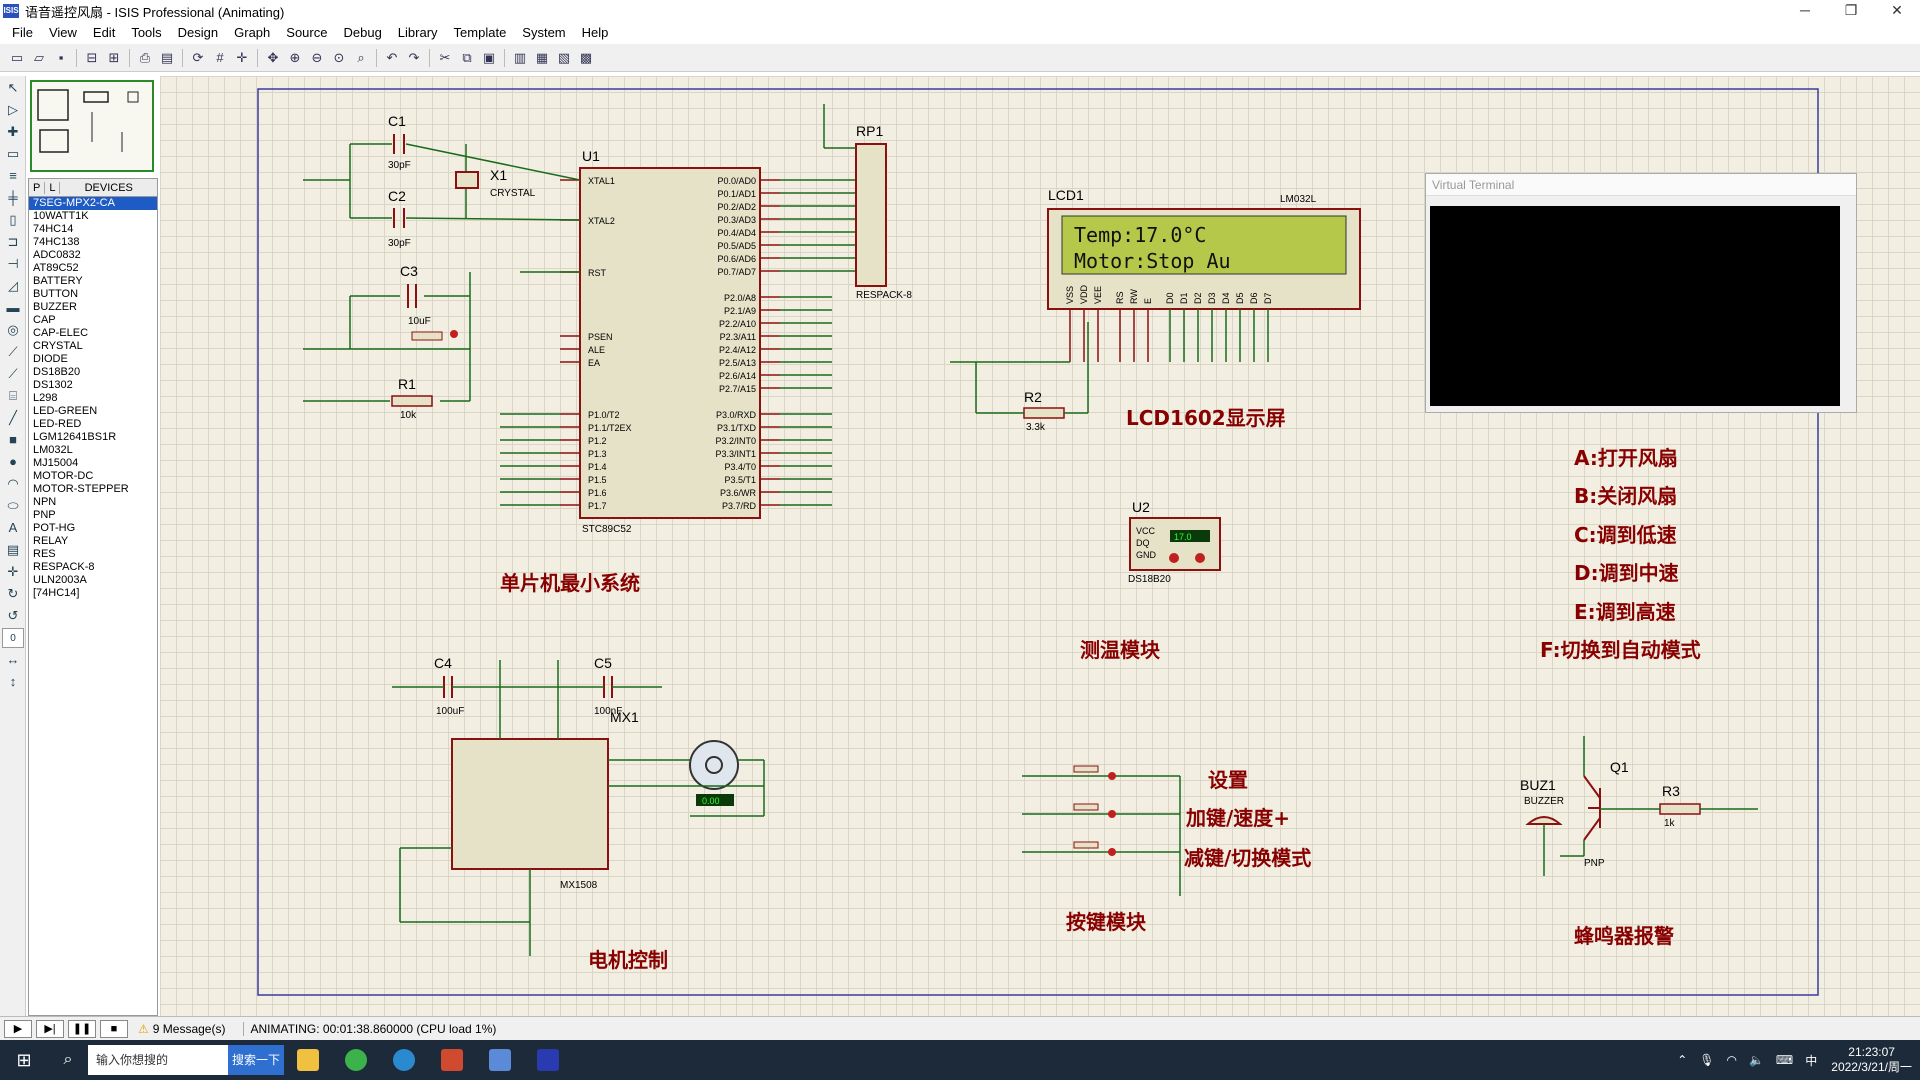 The image size is (1920, 1080). Describe the element at coordinates (242, 58) in the screenshot. I see `origin-icon: ✛` at that location.